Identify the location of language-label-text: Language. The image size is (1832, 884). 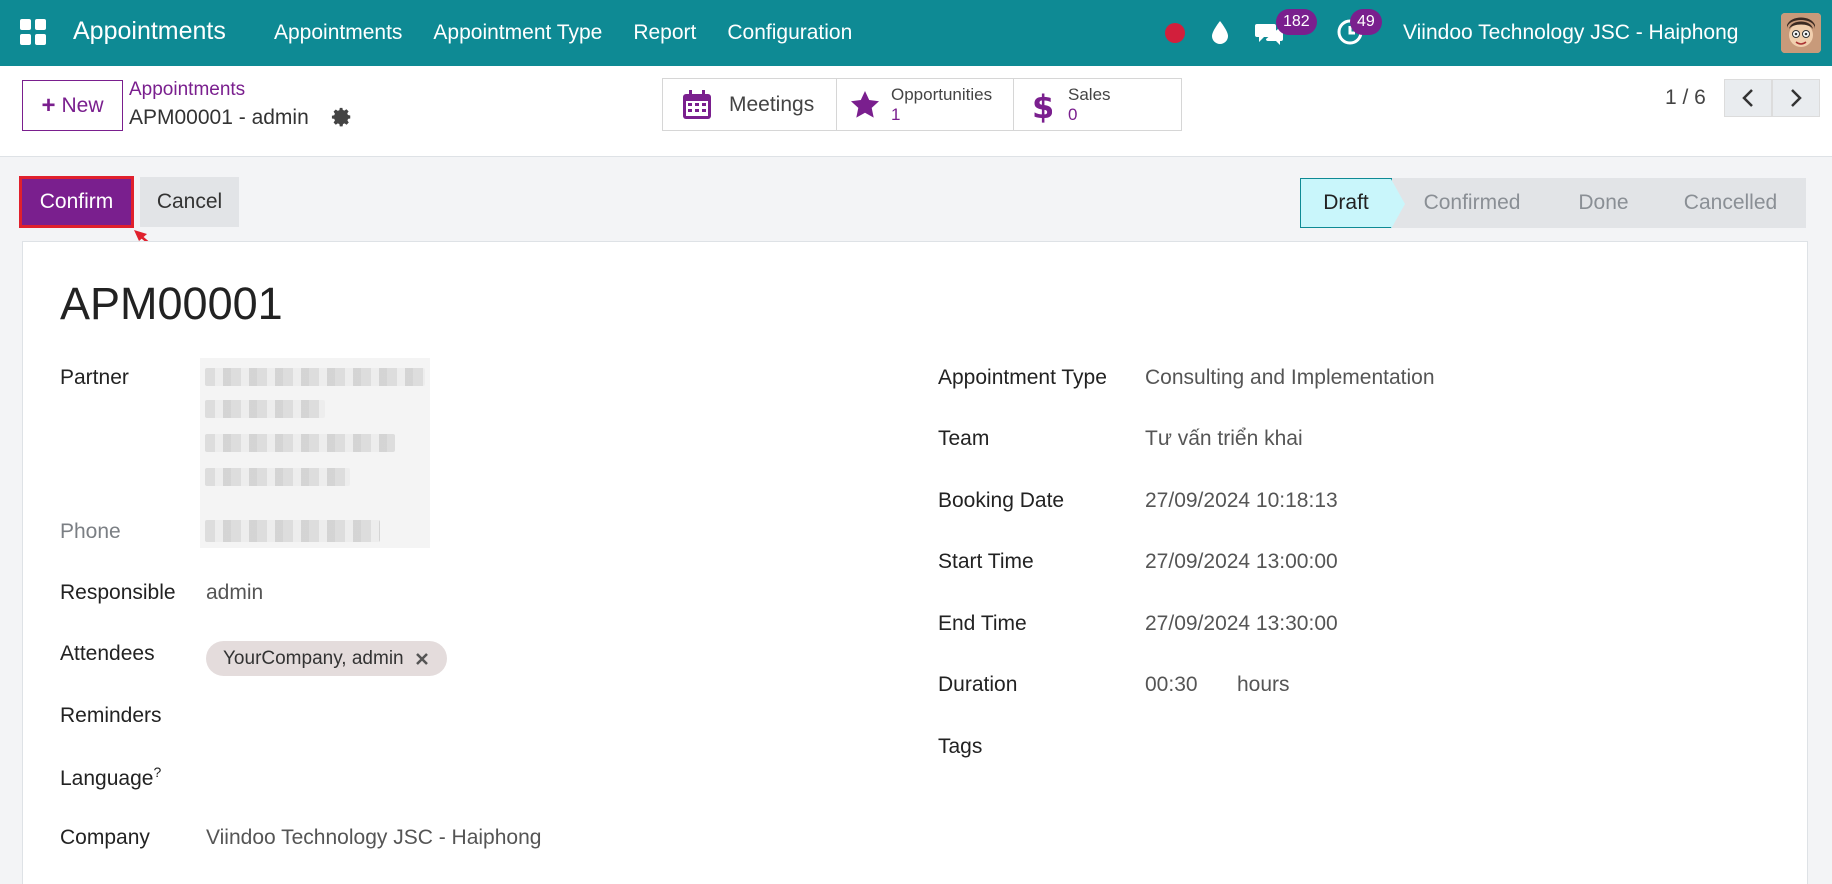
(107, 778).